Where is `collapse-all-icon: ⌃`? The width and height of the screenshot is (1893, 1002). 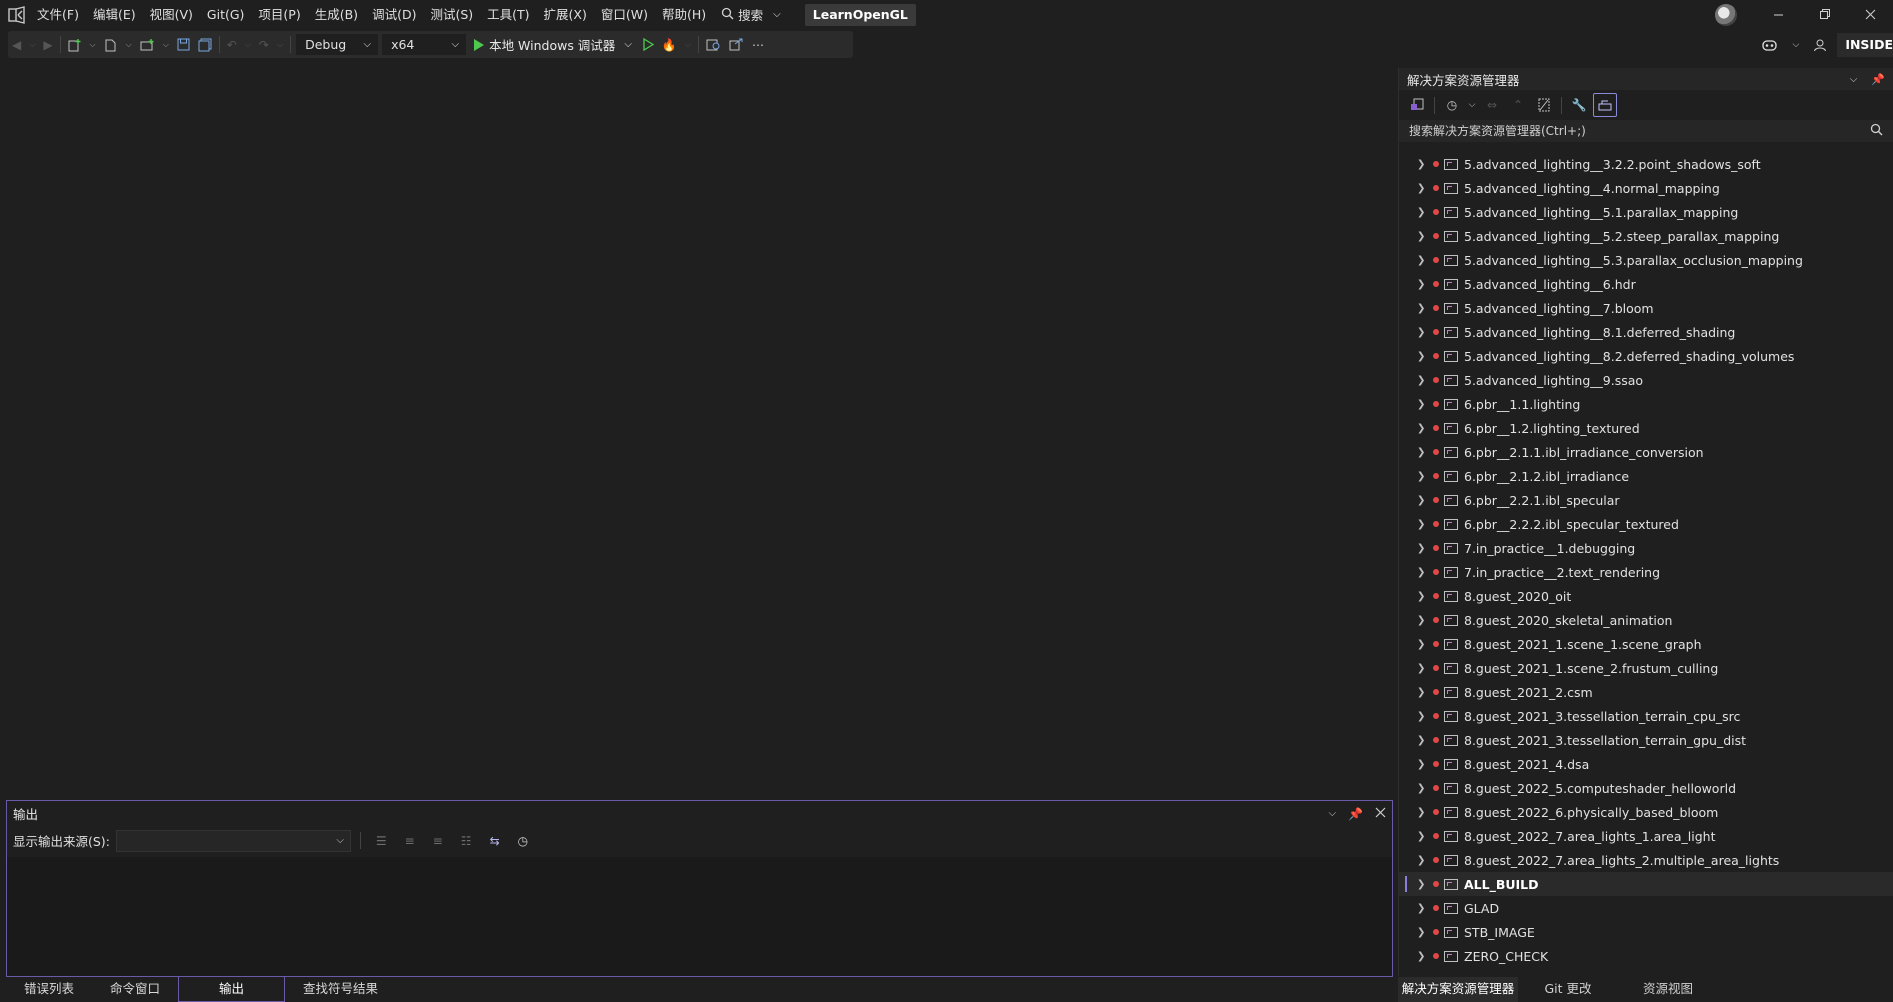
collapse-all-icon: ⌃ is located at coordinates (1518, 105).